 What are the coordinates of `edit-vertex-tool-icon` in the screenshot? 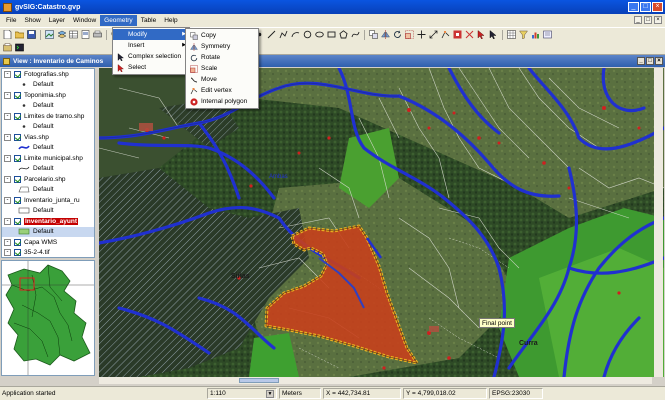 It's located at (445, 34).